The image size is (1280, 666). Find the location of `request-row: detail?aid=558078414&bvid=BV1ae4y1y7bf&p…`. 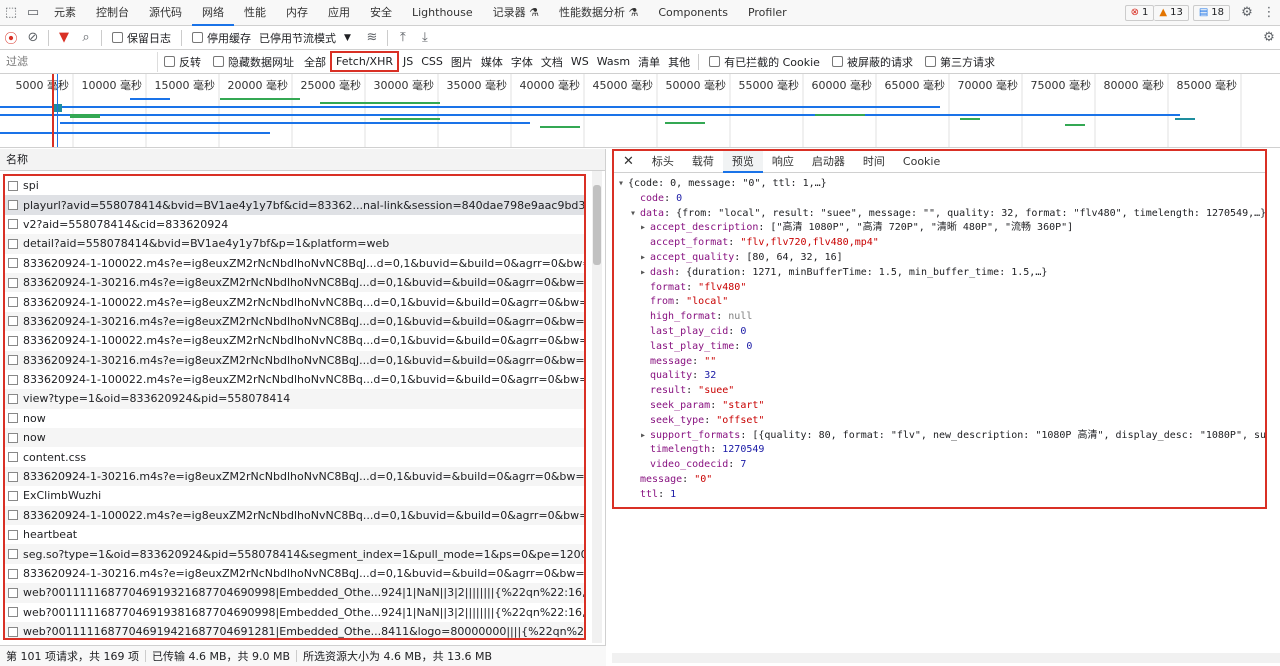

request-row: detail?aid=558078414&bvid=BV1ae4y1y7bf&p… is located at coordinates (294, 244).